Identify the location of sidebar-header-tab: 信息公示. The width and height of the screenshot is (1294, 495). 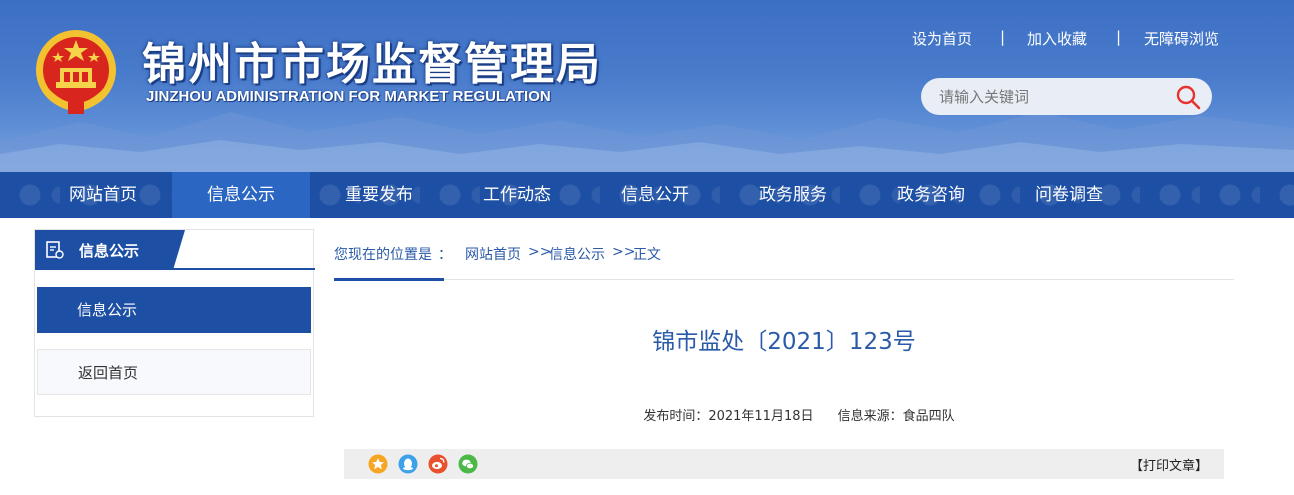
(110, 250).